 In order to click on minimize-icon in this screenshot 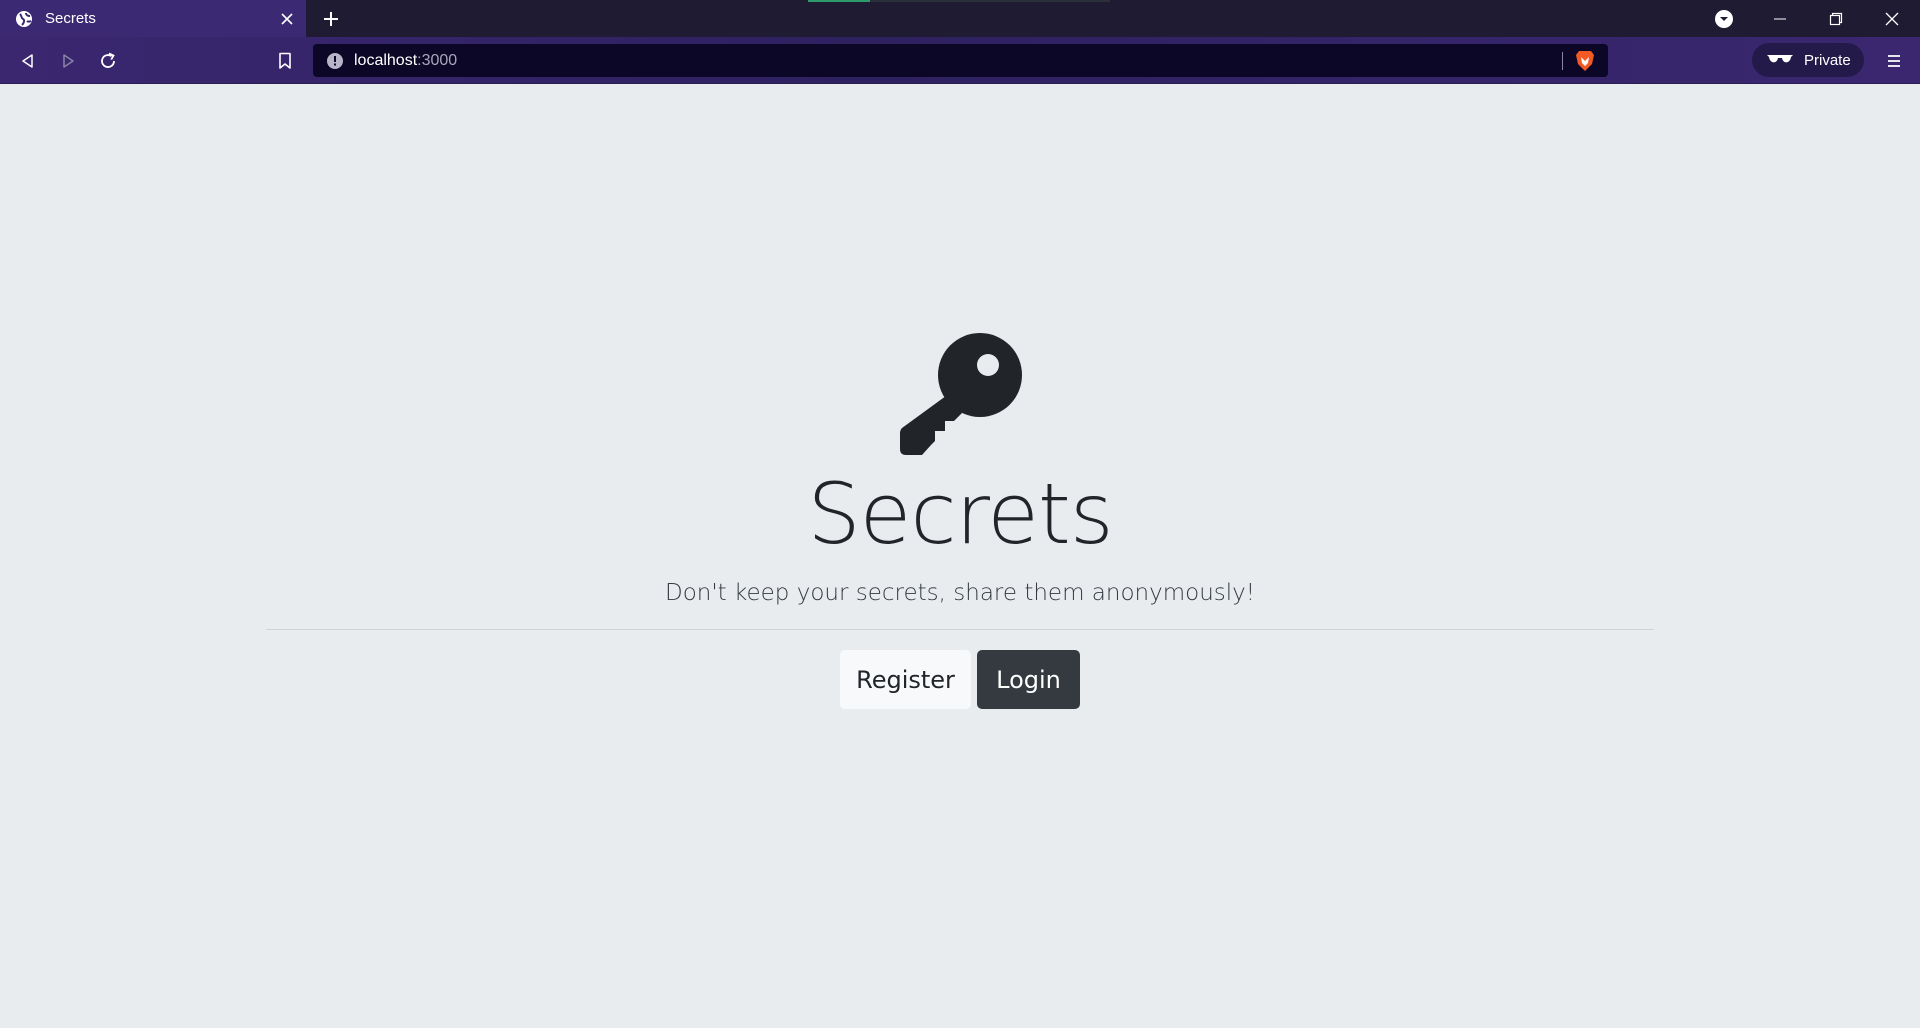, I will do `click(1780, 18)`.